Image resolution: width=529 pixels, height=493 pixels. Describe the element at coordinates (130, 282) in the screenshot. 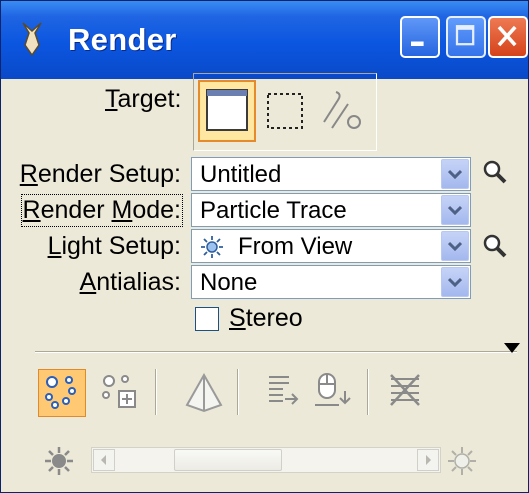

I see `antialias-label: Antialias:` at that location.